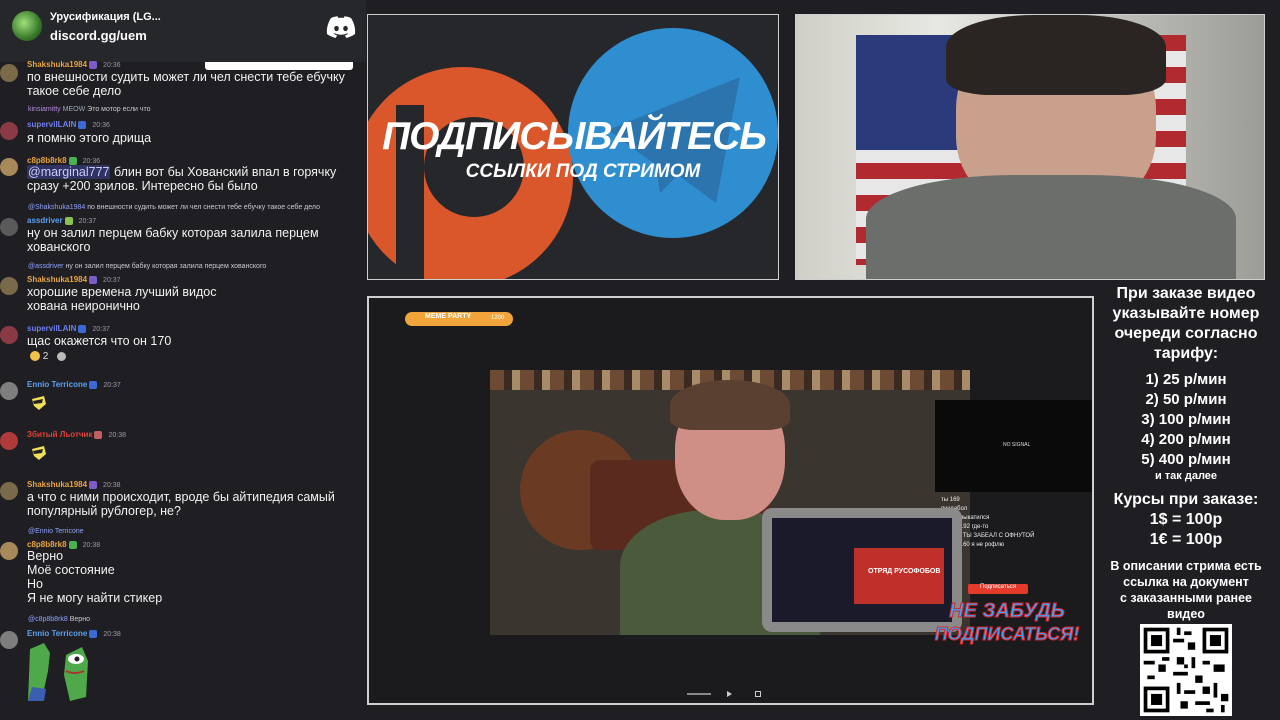 The height and width of the screenshot is (720, 1280). Describe the element at coordinates (64, 160) in the screenshot. I see `username: c8p8b8rk8 20:36` at that location.